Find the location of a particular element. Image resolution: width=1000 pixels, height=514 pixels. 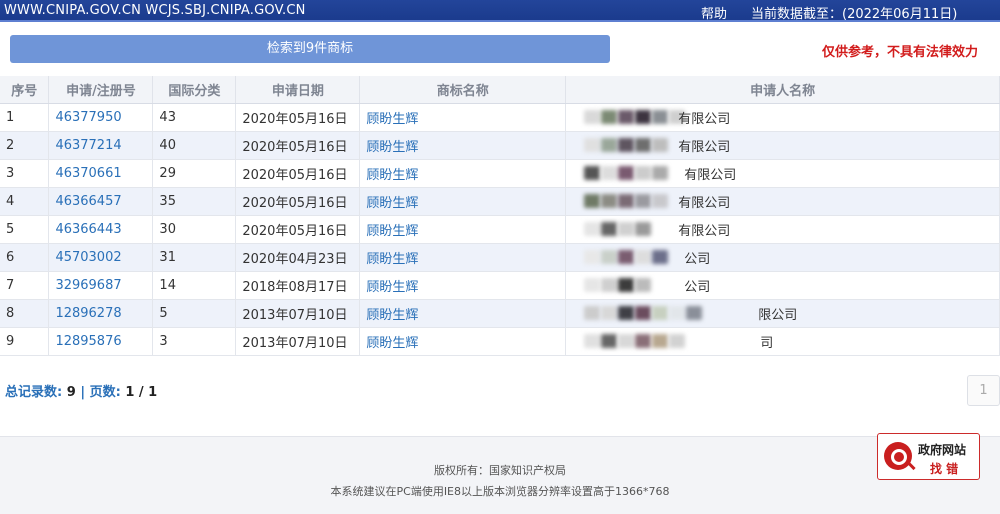

row-index: 4 is located at coordinates (25, 201).